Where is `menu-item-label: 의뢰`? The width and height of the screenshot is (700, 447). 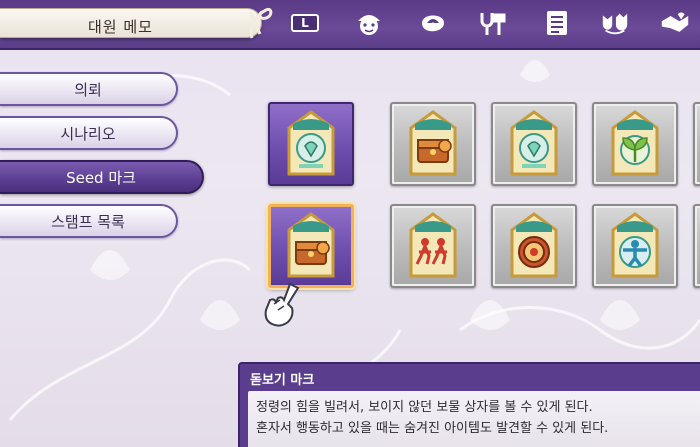 menu-item-label: 의뢰 is located at coordinates (88, 89).